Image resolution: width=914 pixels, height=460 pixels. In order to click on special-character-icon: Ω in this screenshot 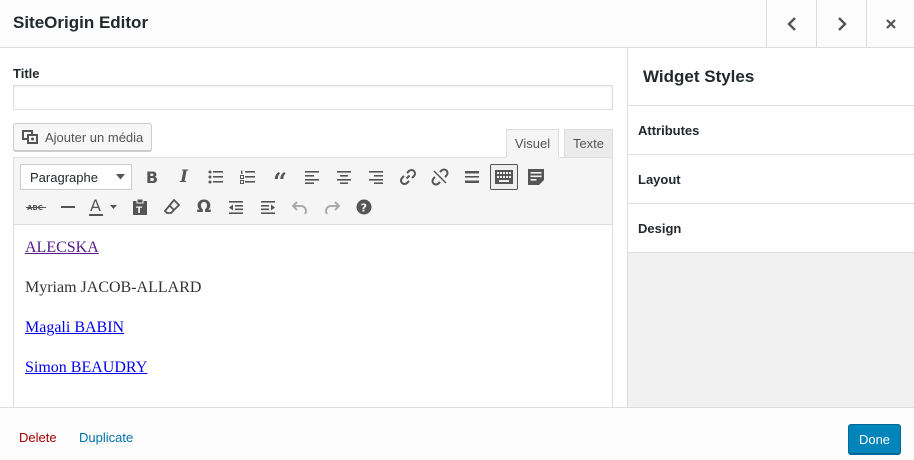, I will do `click(204, 207)`.